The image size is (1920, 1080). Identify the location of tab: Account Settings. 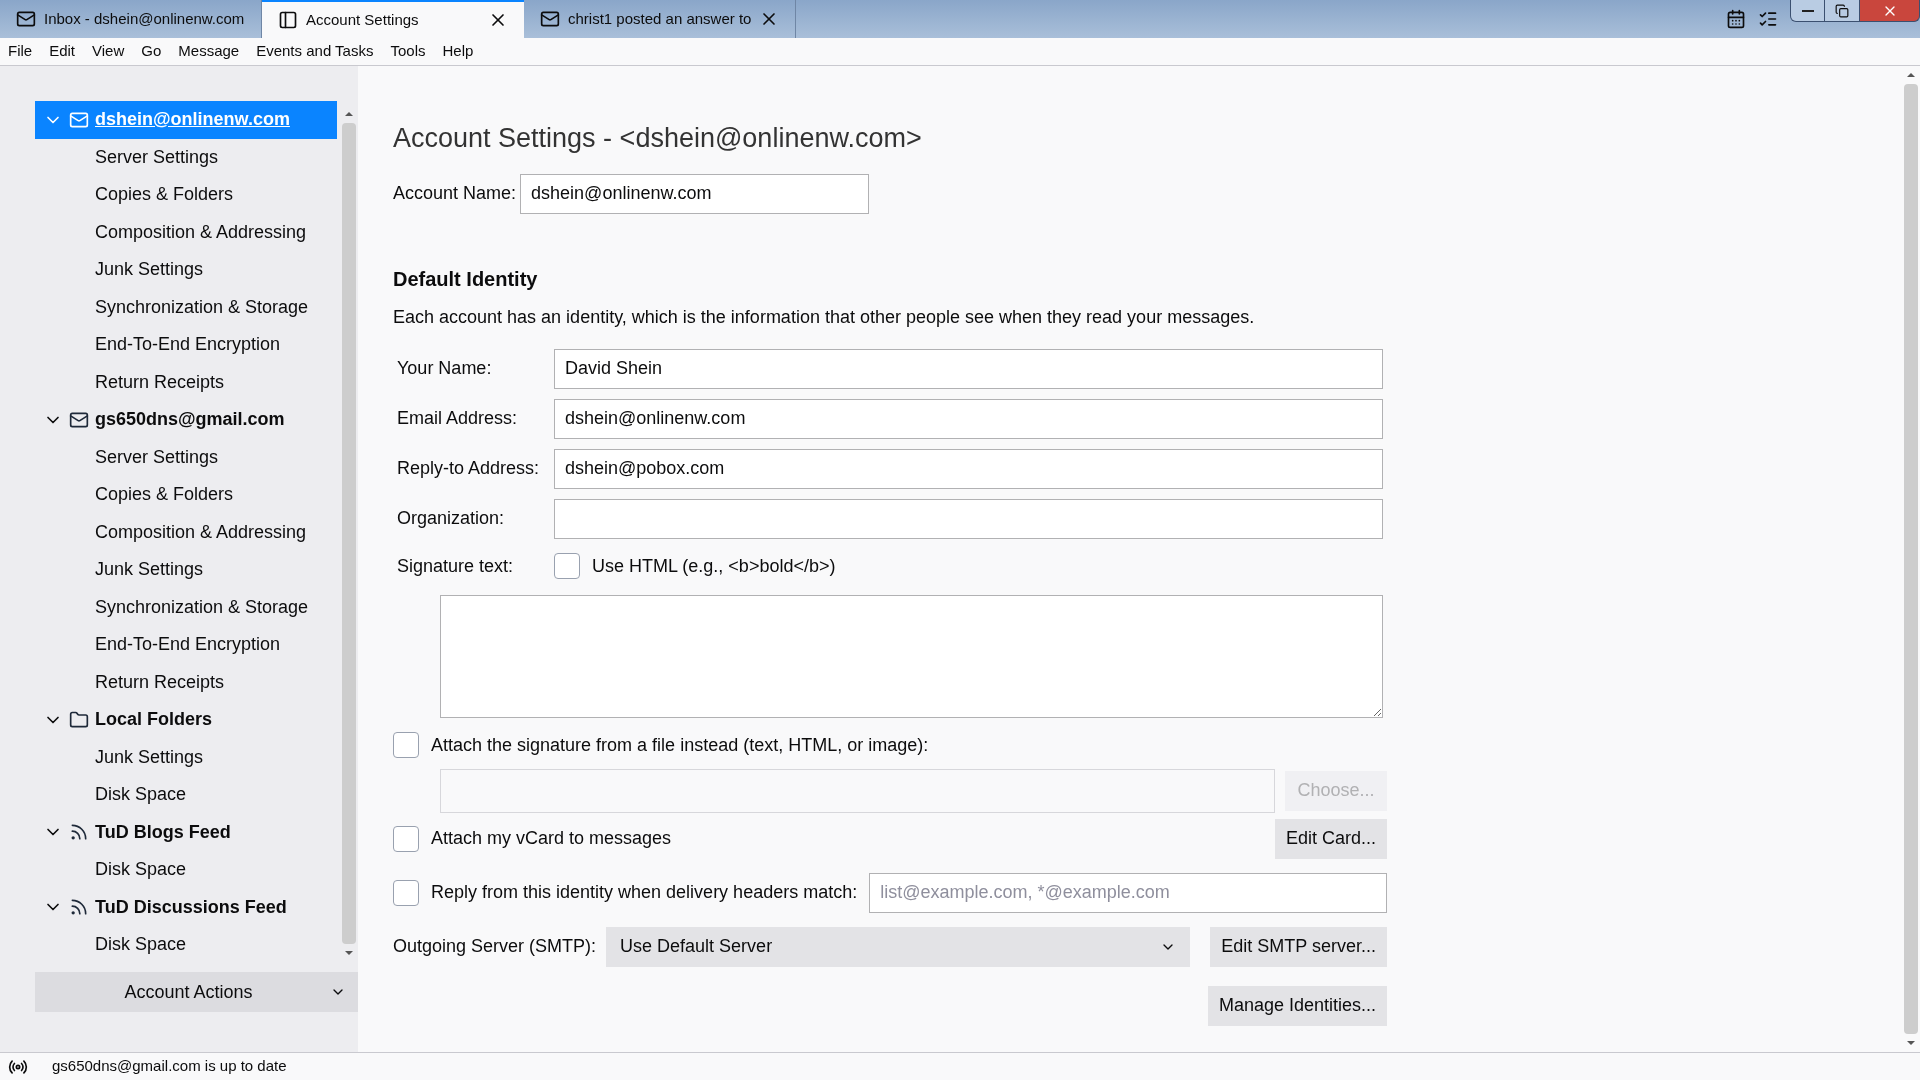
(393, 19).